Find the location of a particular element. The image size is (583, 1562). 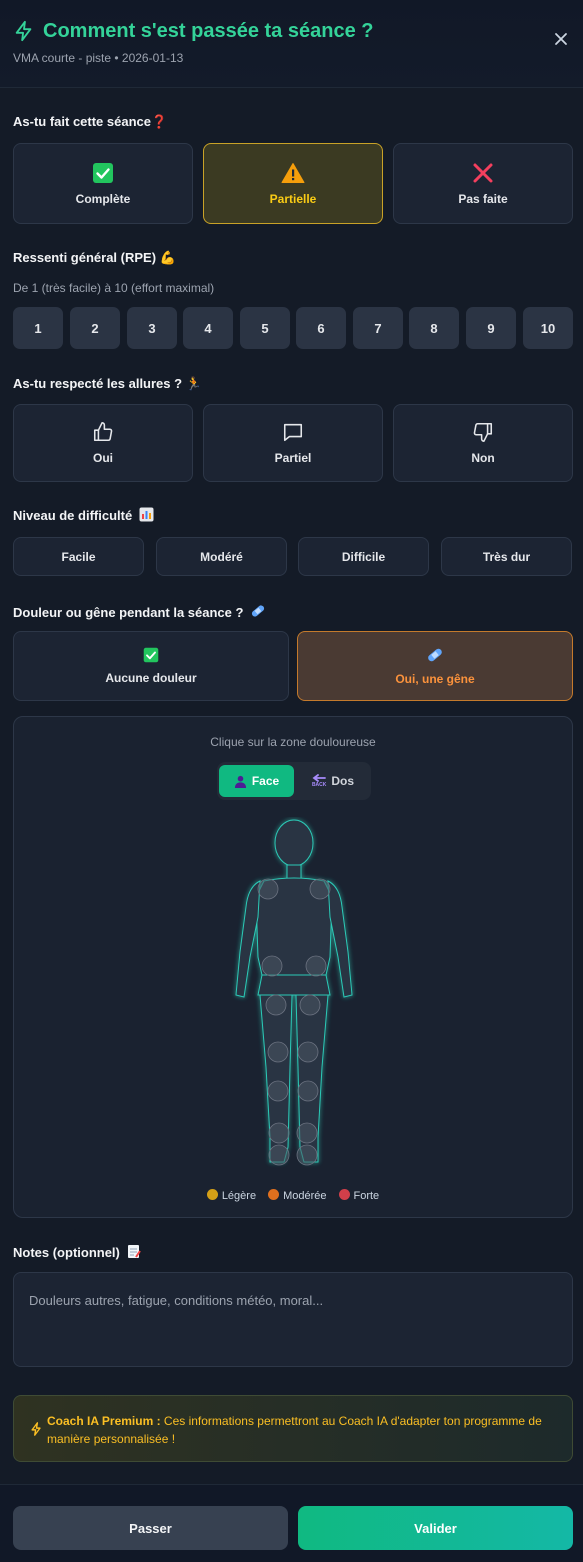

close-icon is located at coordinates (561, 39).